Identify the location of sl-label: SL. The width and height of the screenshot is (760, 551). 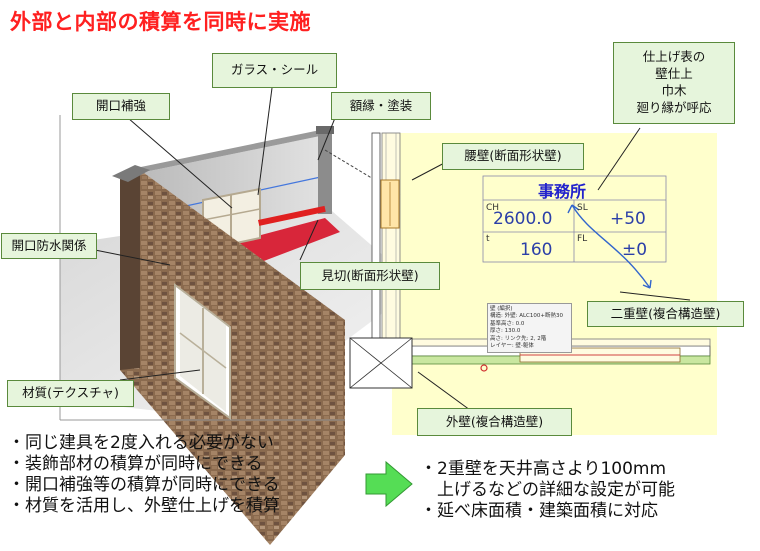
(582, 208).